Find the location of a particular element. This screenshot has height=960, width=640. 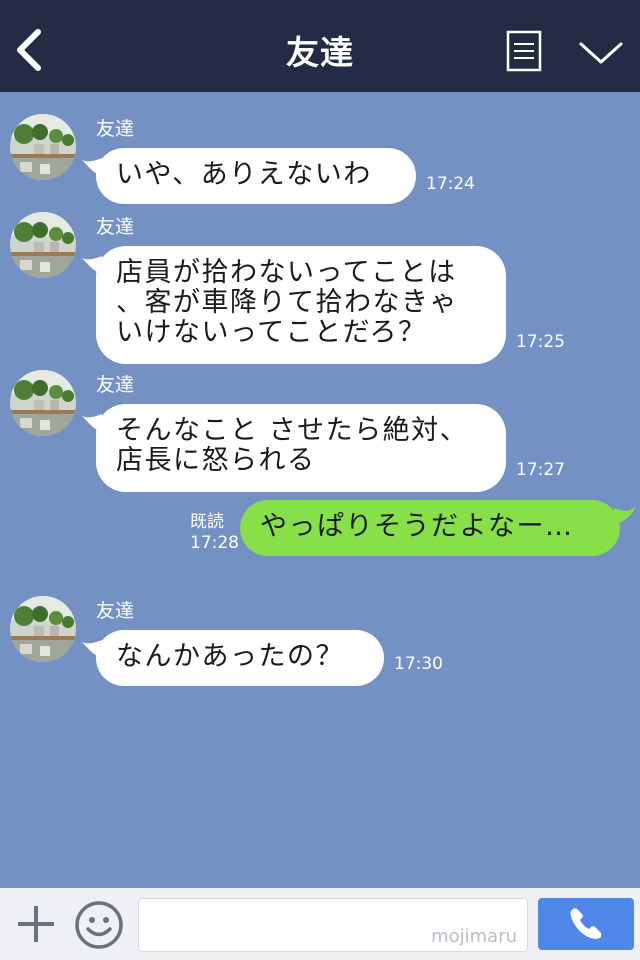

timestamp: 17:27 is located at coordinates (540, 470).